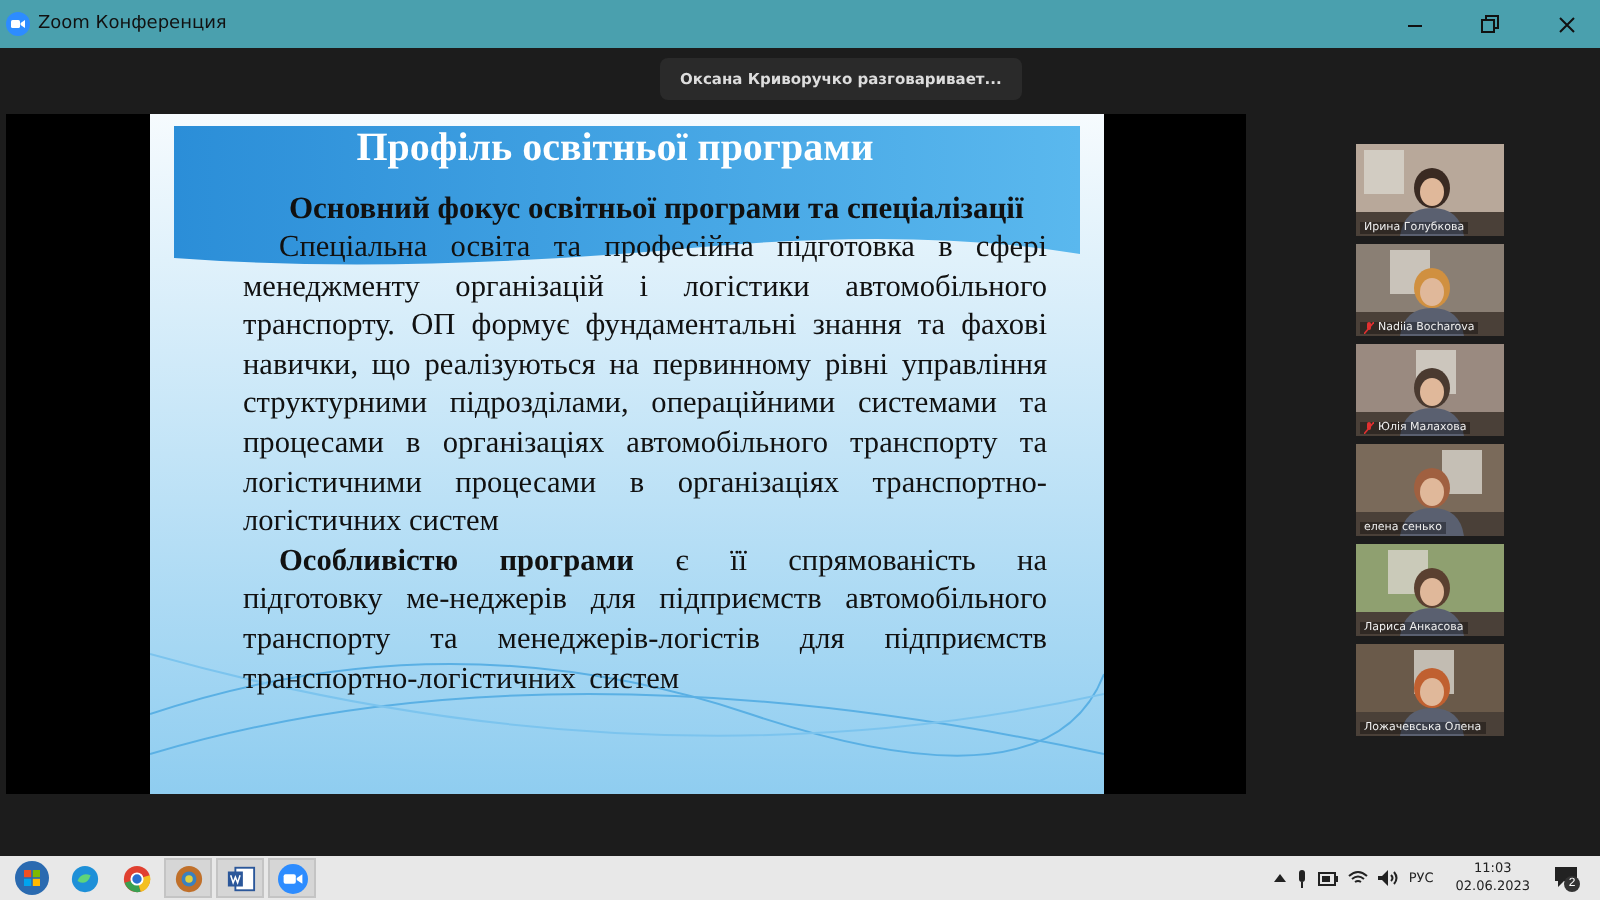 This screenshot has width=1600, height=900. Describe the element at coordinates (615, 149) in the screenshot. I see `slide-title: Профіль освітньої програми` at that location.